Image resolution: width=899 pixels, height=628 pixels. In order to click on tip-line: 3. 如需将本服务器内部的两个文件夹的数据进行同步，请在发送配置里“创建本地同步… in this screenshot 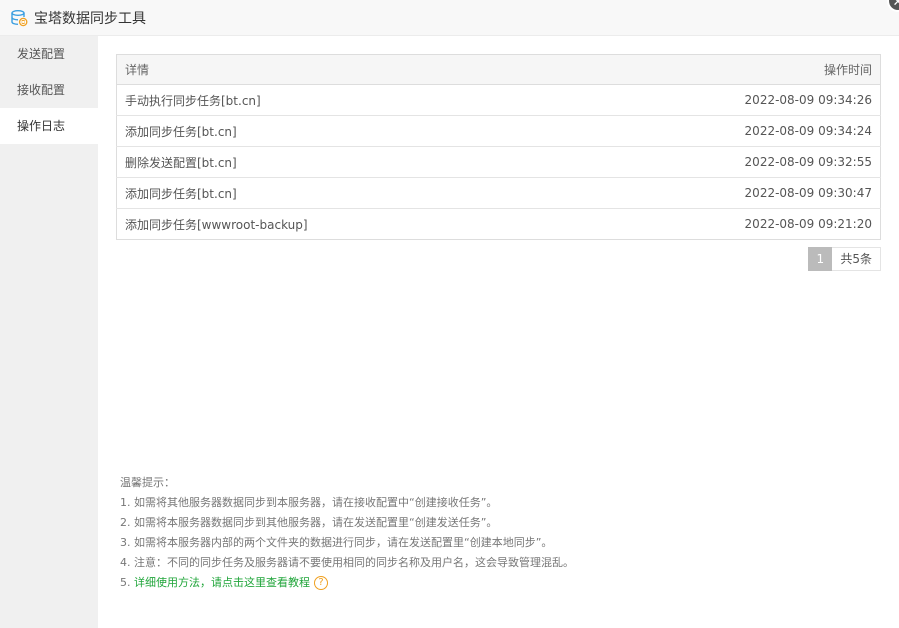, I will do `click(336, 542)`.